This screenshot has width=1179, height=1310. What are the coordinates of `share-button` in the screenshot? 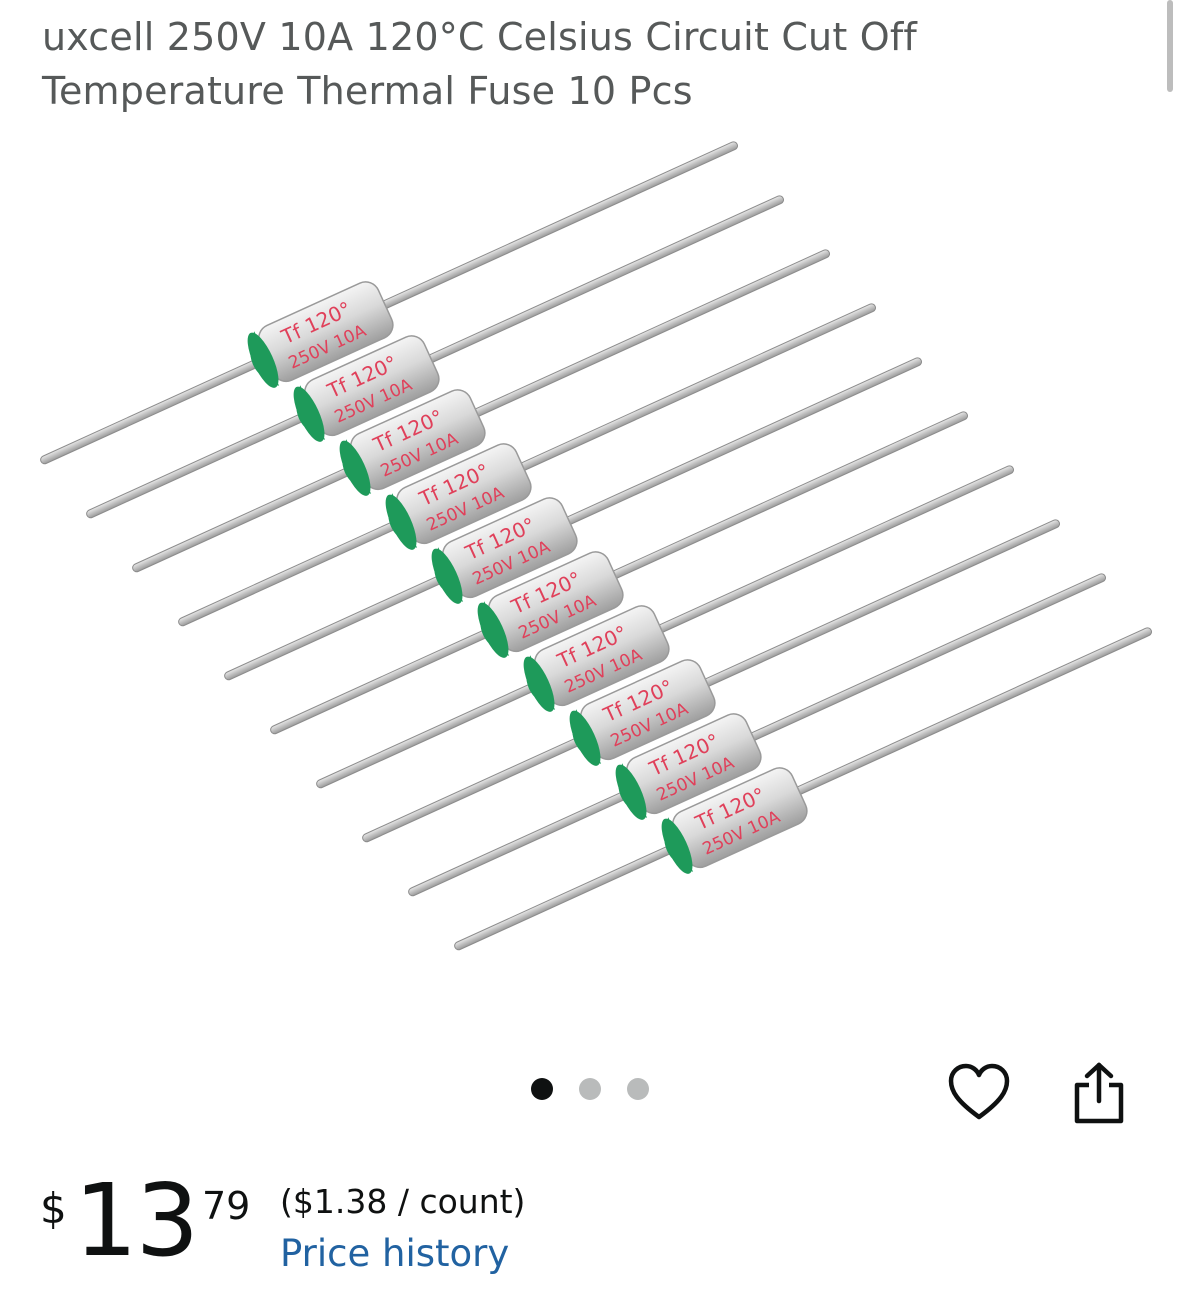 It's located at (1099, 1093).